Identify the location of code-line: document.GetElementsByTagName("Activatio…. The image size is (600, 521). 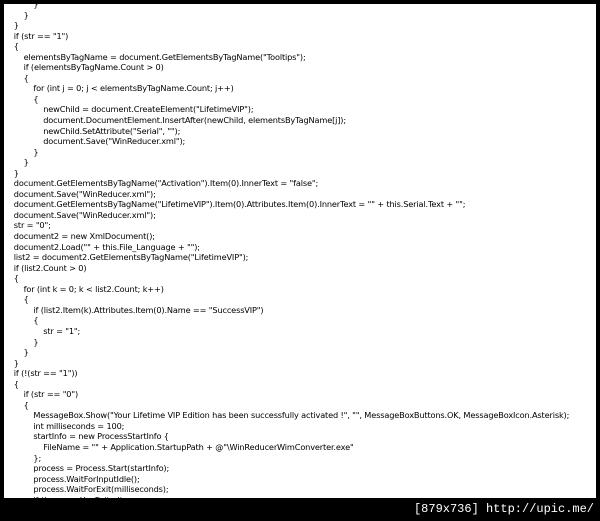
(161, 183).